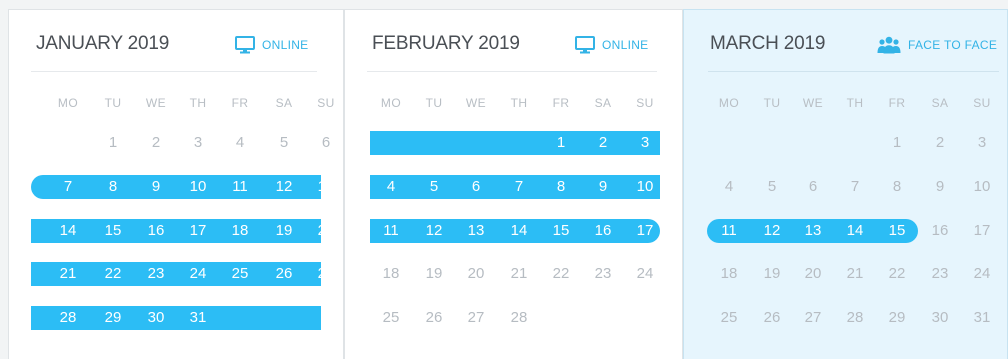  I want to click on people-icon, so click(889, 45).